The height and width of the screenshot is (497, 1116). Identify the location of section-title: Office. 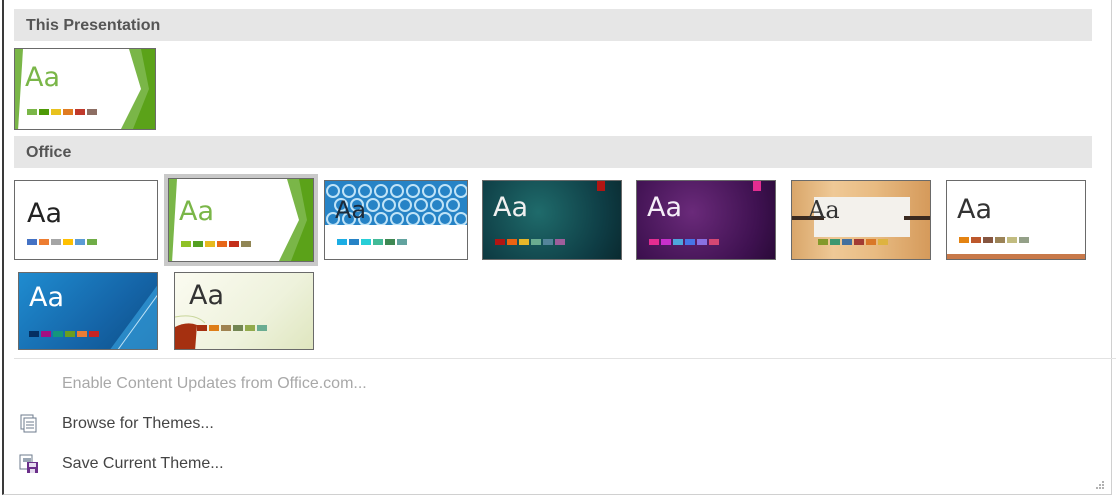
(49, 152).